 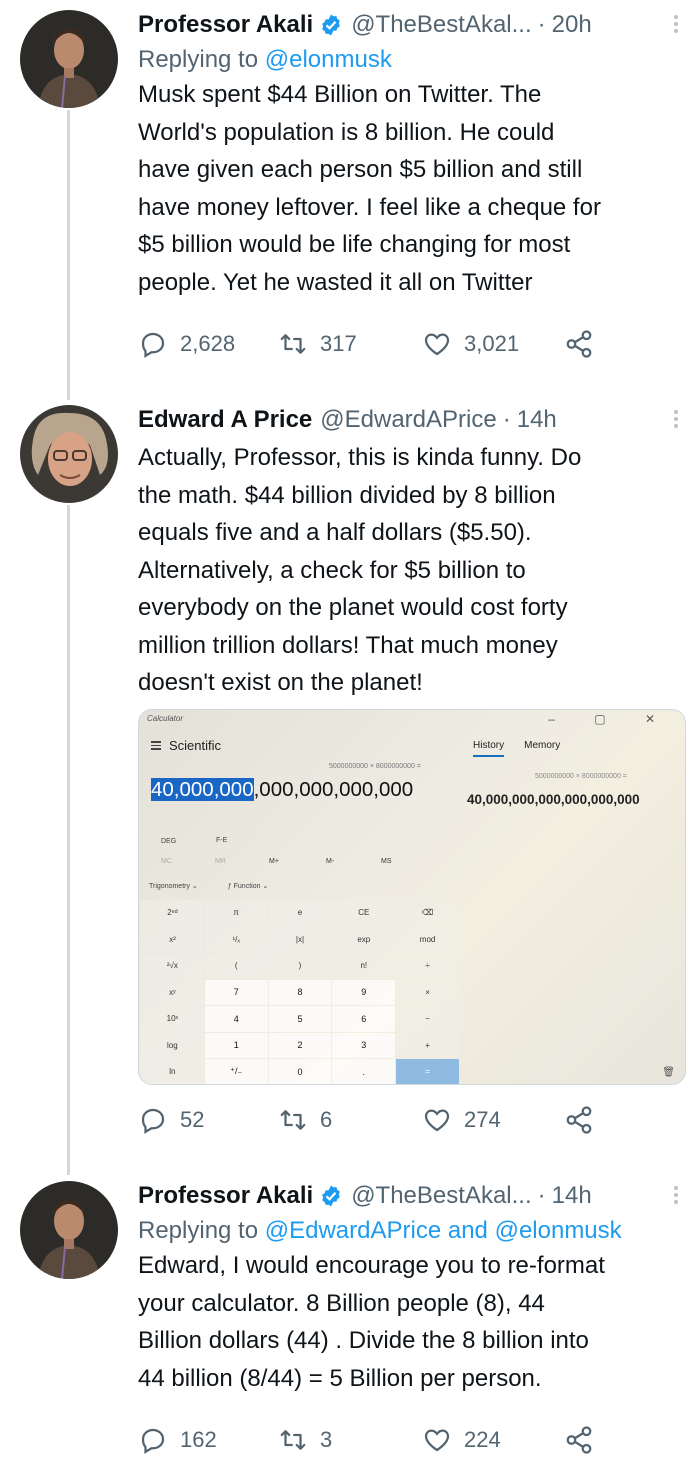 What do you see at coordinates (333, 789) in the screenshot?
I see `result-rest: ,000,000,000,000` at bounding box center [333, 789].